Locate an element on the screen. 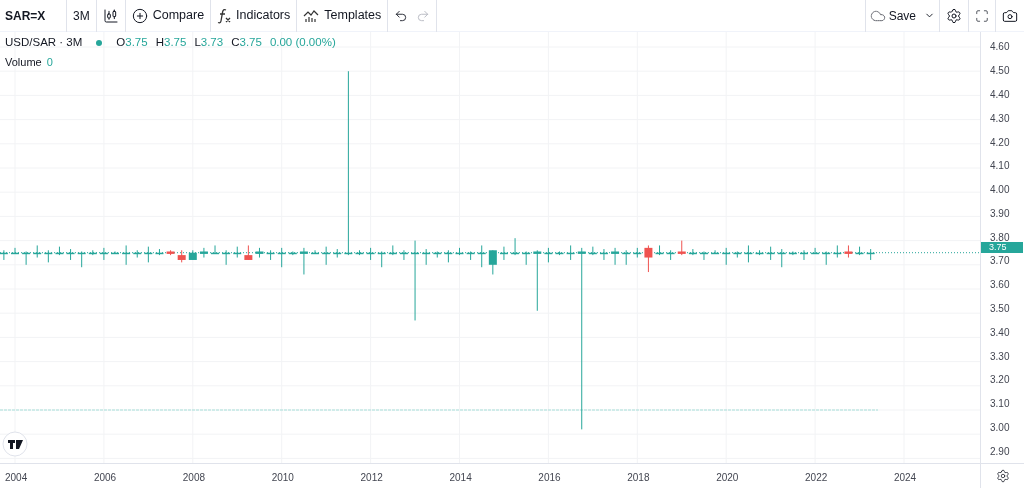 The width and height of the screenshot is (1024, 488). year-label: 2004 is located at coordinates (16, 477).